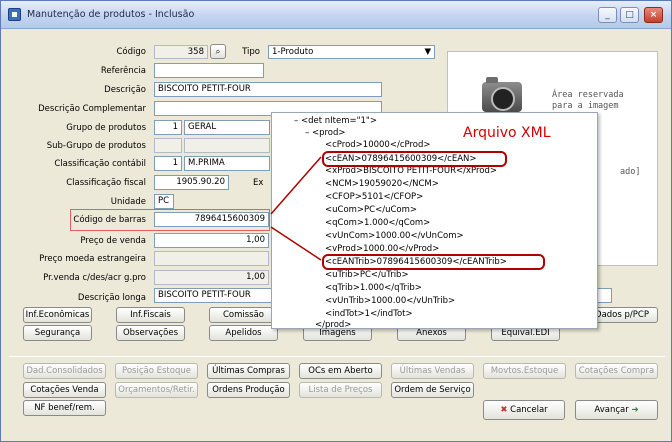 This screenshot has height=442, width=672. I want to click on movtos-estoque-button: Movtos.Estoque, so click(524, 371).